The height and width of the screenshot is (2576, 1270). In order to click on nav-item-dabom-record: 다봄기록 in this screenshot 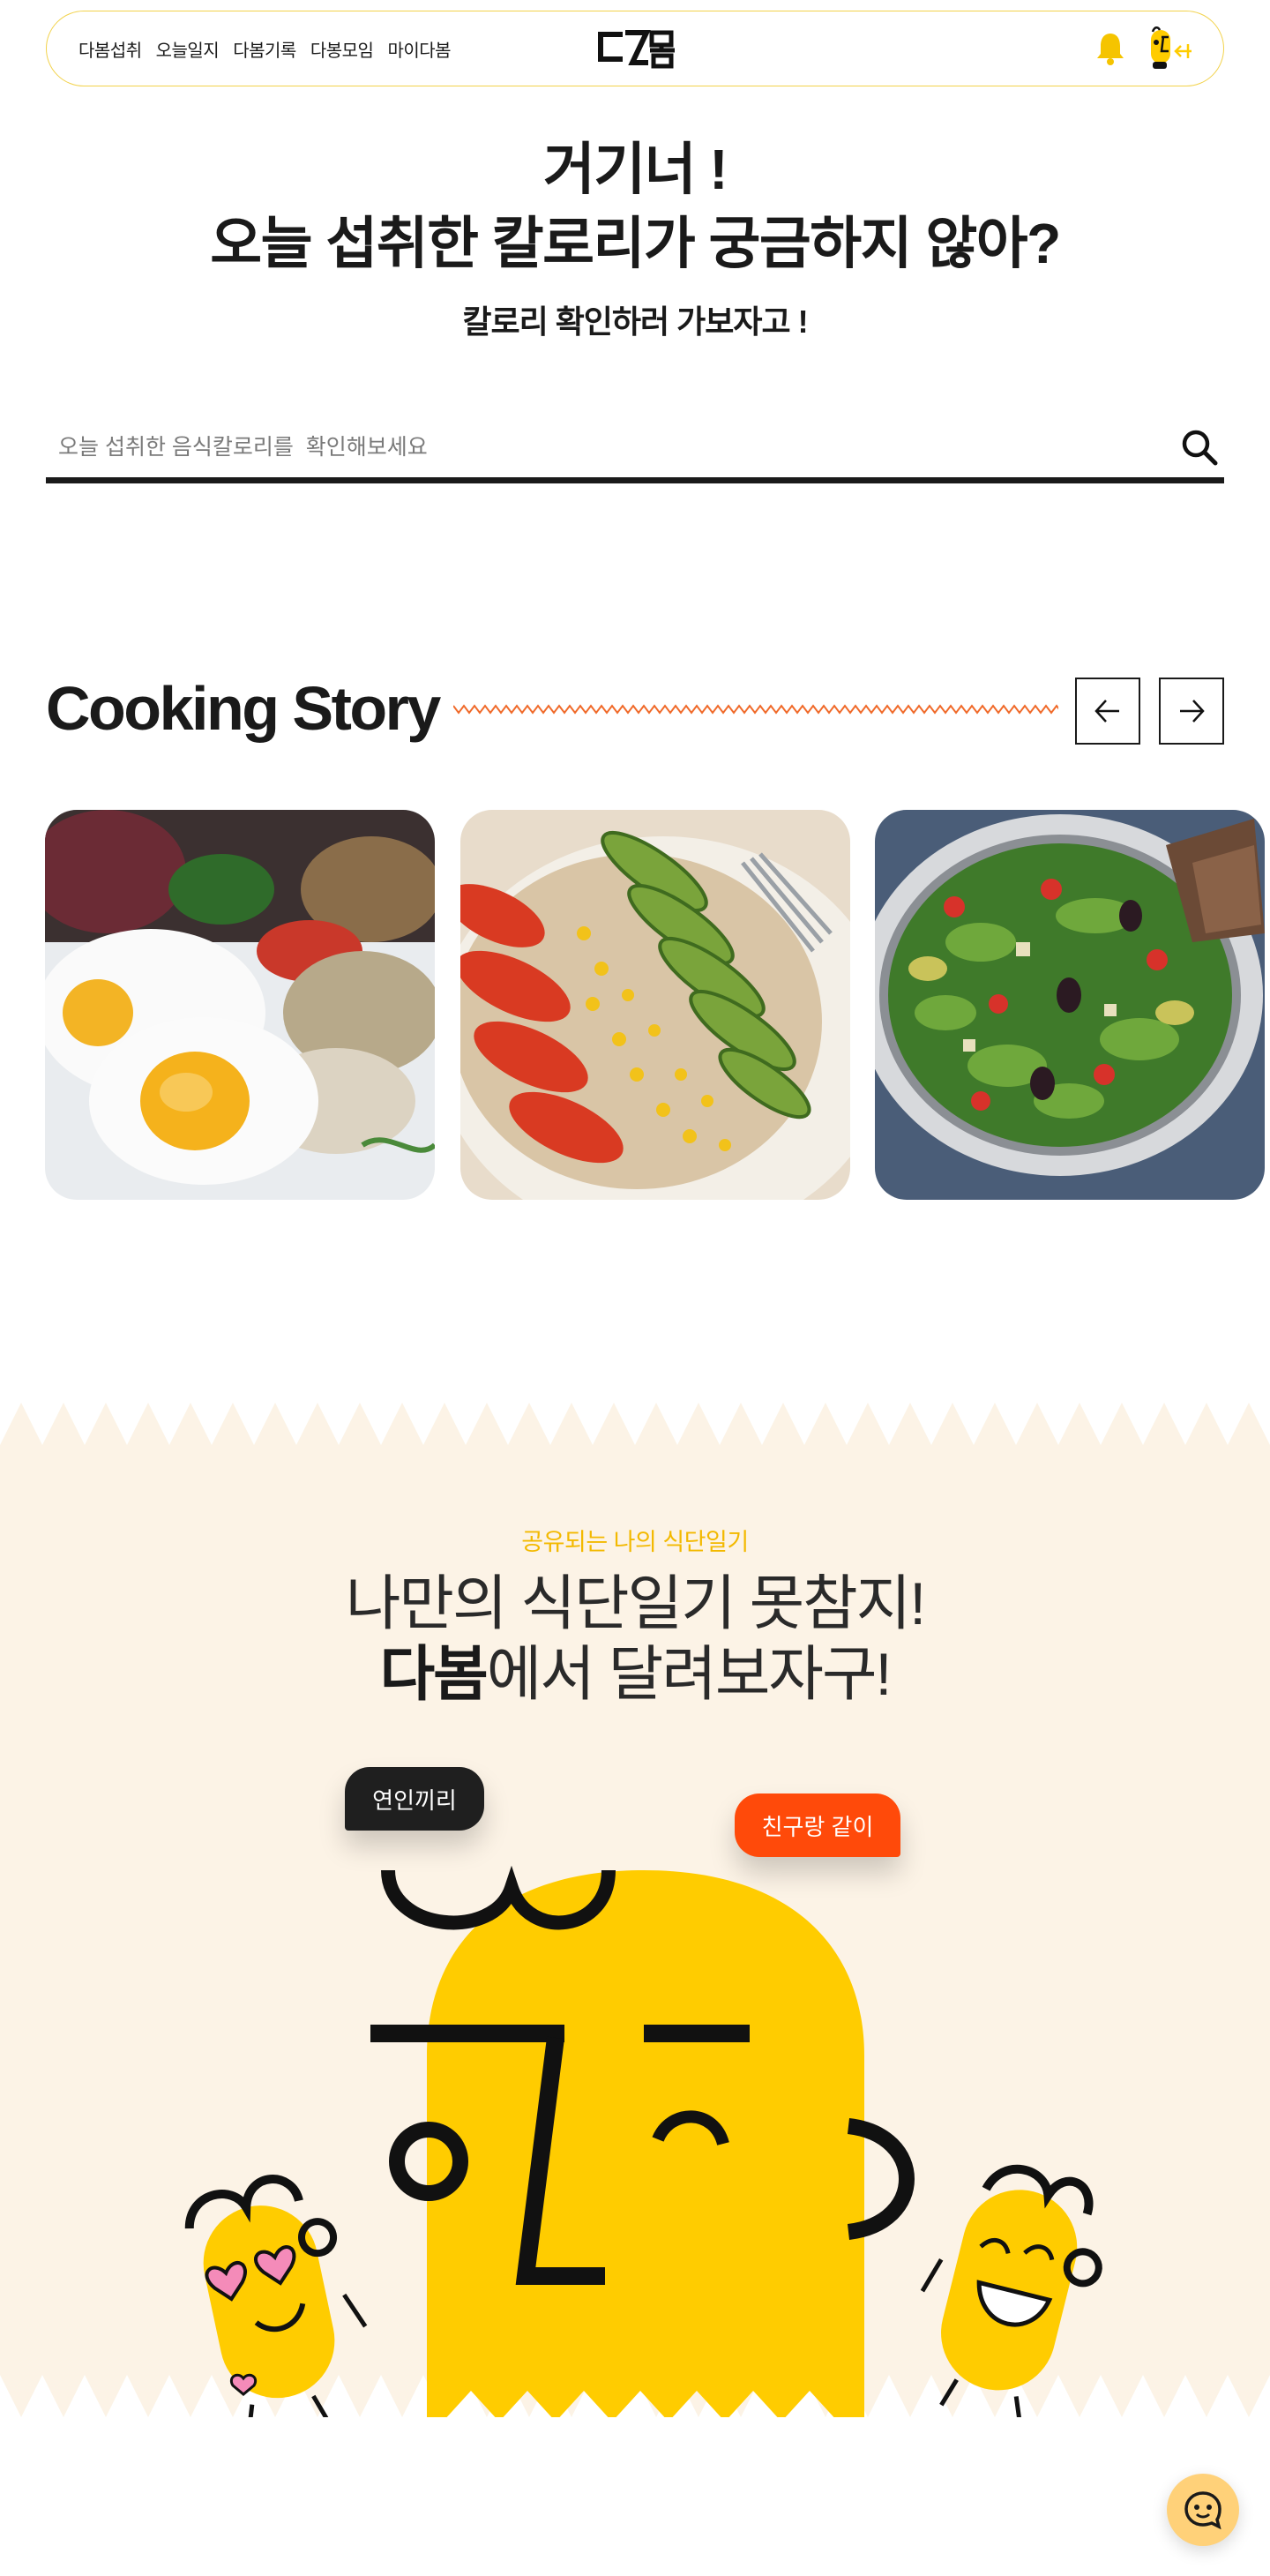, I will do `click(264, 49)`.